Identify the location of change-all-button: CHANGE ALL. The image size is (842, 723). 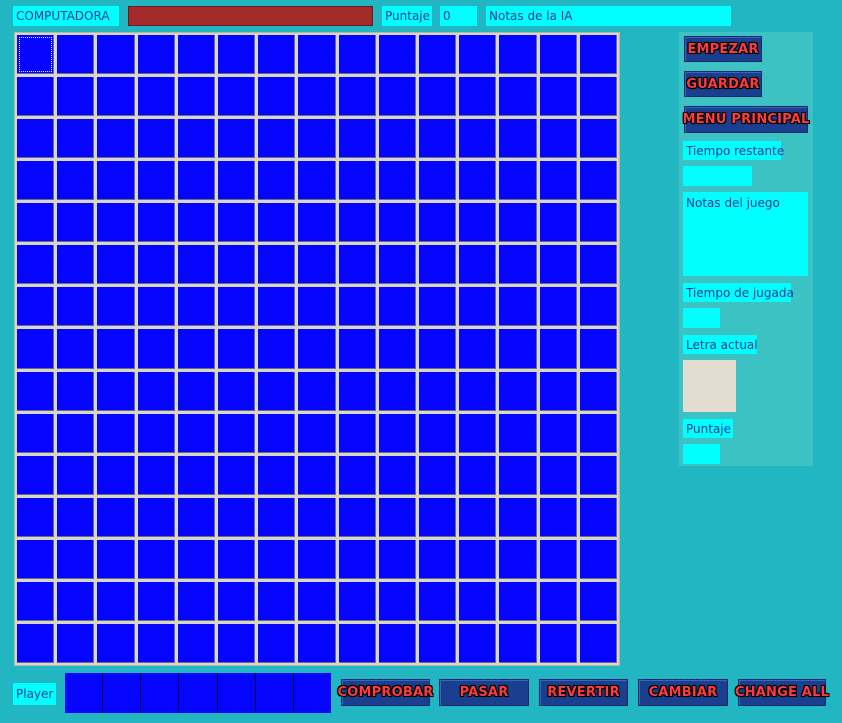
(782, 692).